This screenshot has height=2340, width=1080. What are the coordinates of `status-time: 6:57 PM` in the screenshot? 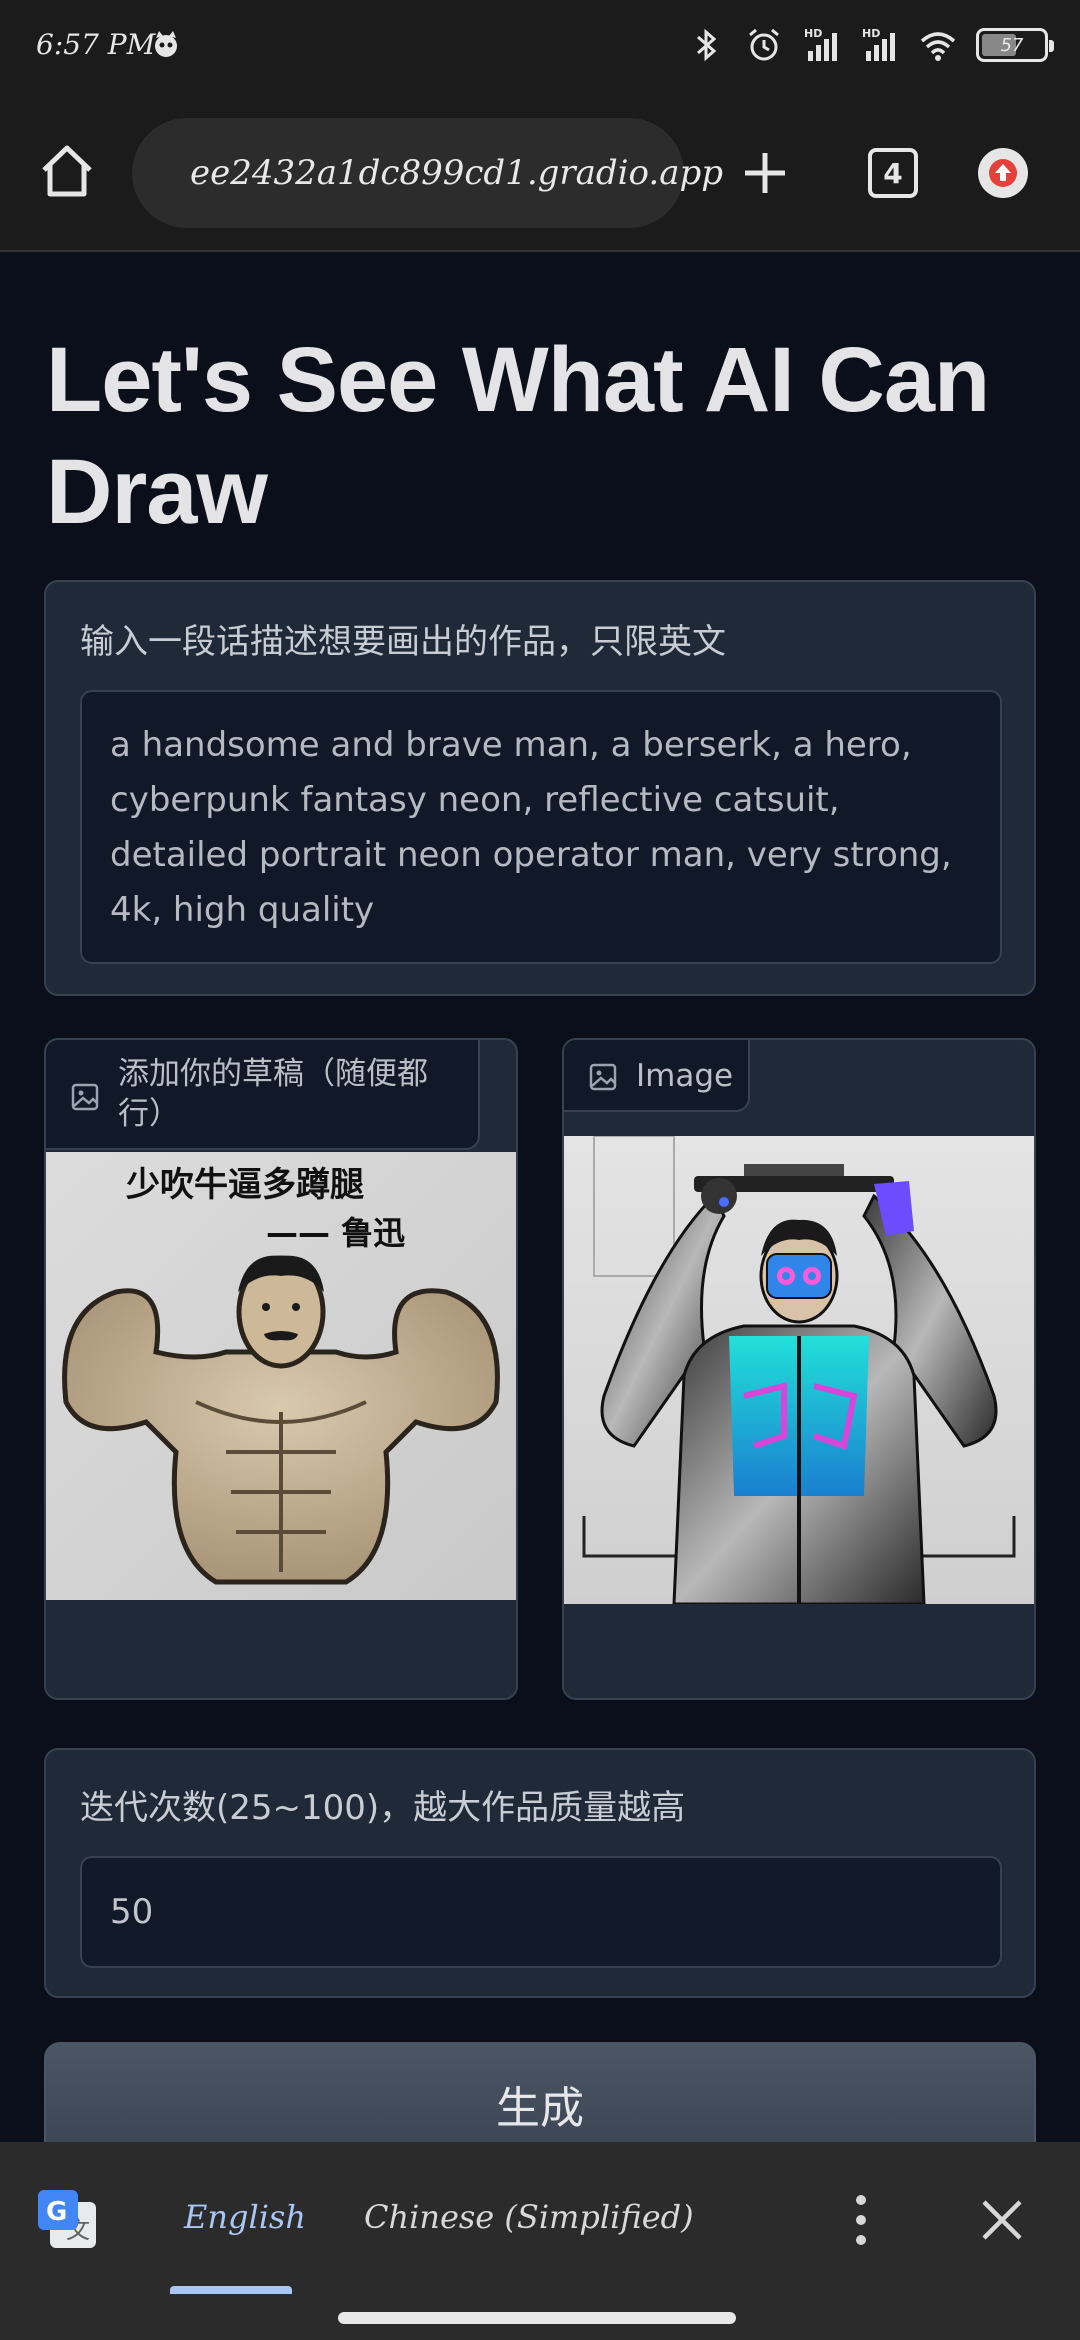 It's located at (96, 44).